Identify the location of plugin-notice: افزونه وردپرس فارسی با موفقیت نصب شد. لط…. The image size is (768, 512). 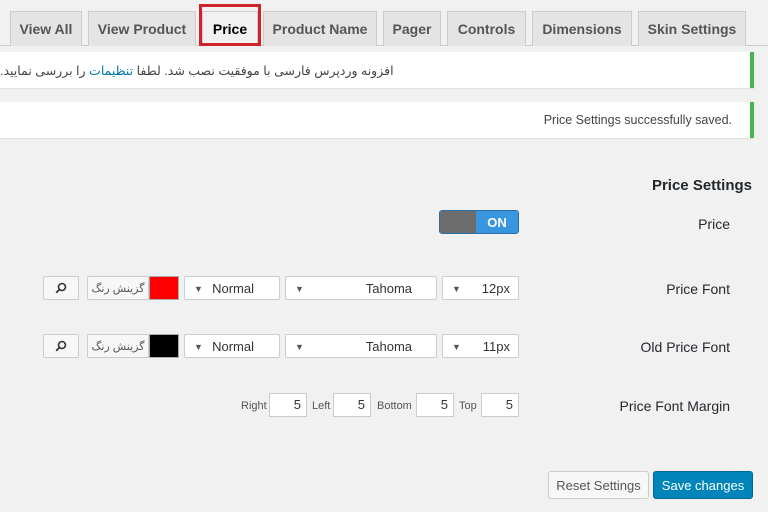
(377, 70).